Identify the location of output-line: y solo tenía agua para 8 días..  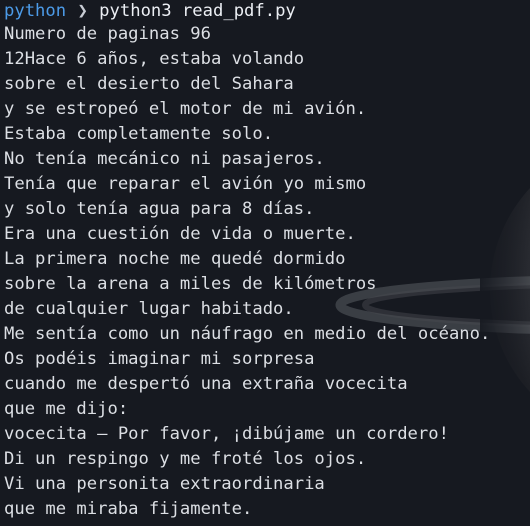
(159, 209).